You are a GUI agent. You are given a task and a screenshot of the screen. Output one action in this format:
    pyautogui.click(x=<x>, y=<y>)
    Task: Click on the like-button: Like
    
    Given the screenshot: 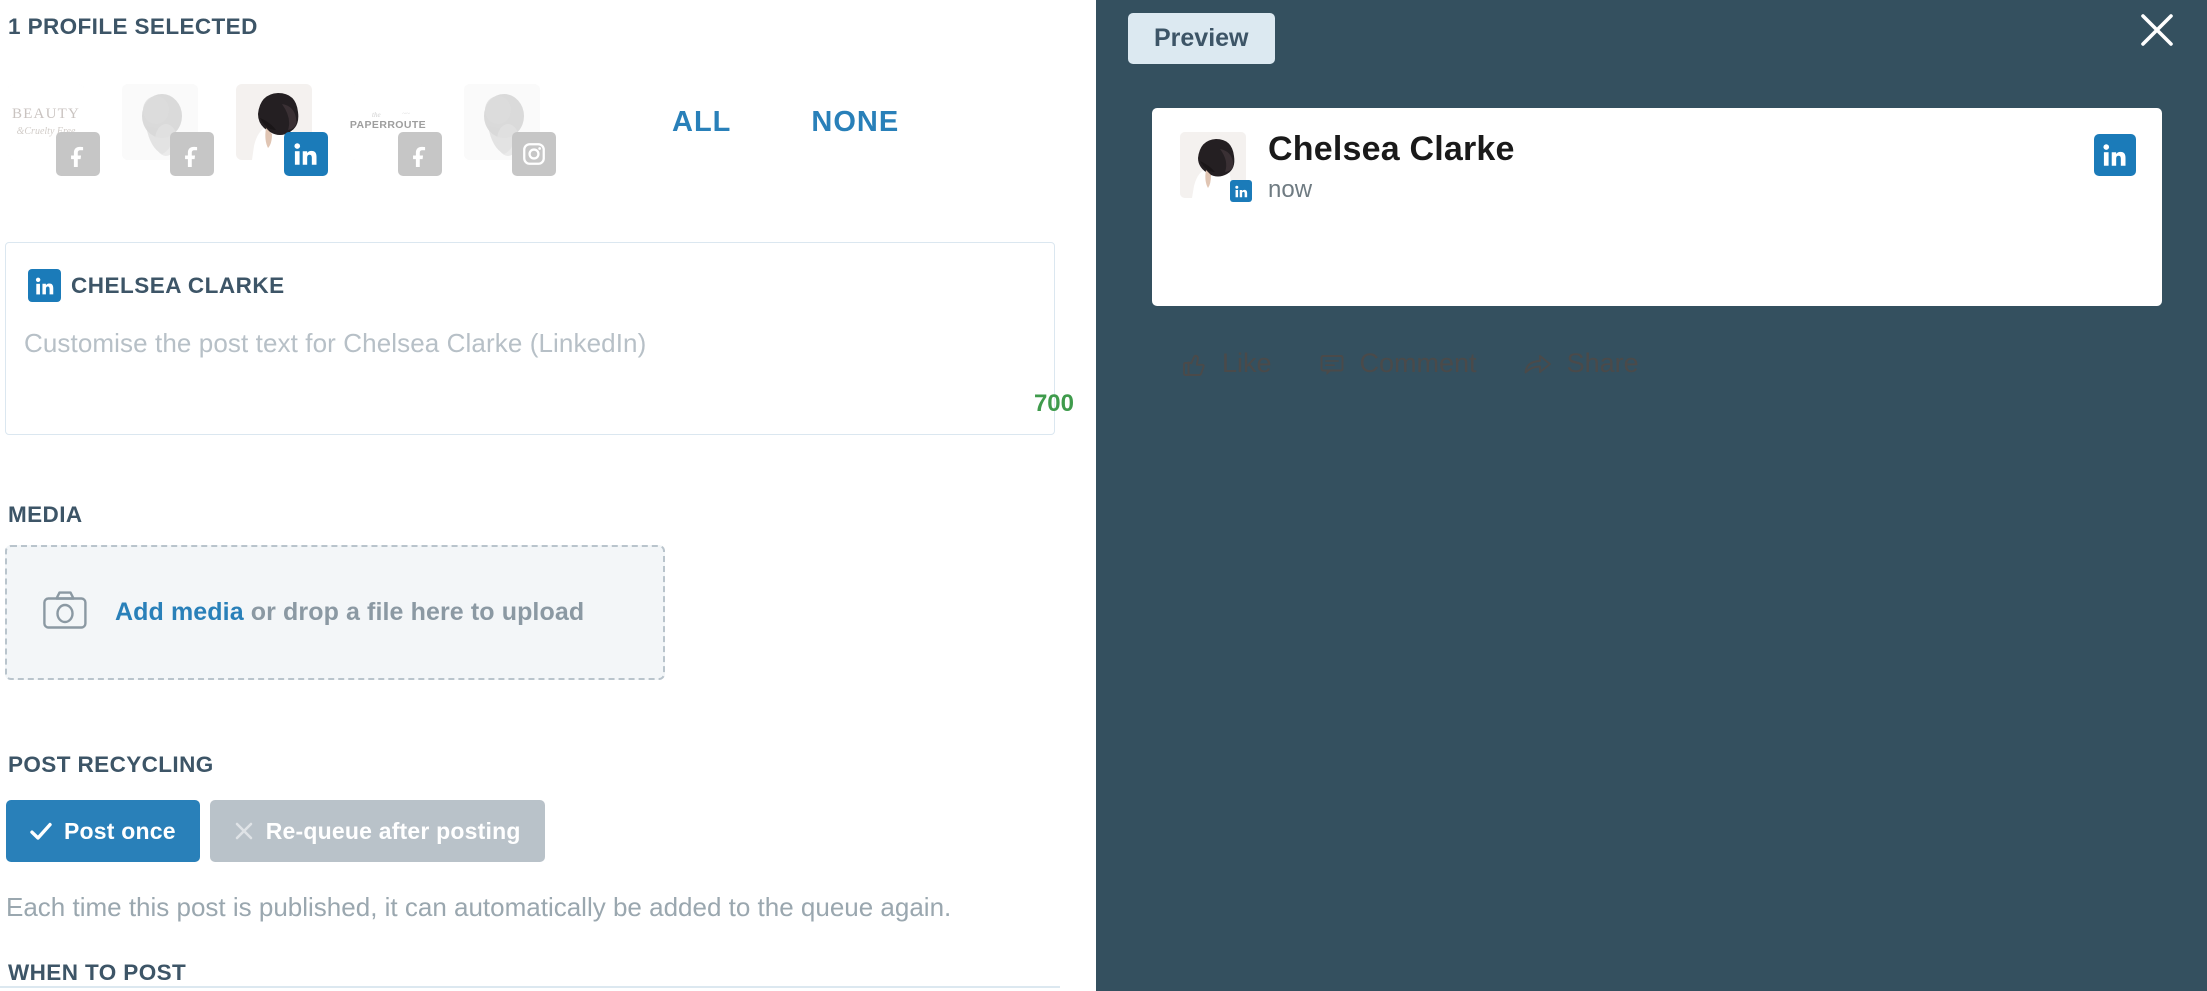 What is the action you would take?
    pyautogui.click(x=1226, y=363)
    